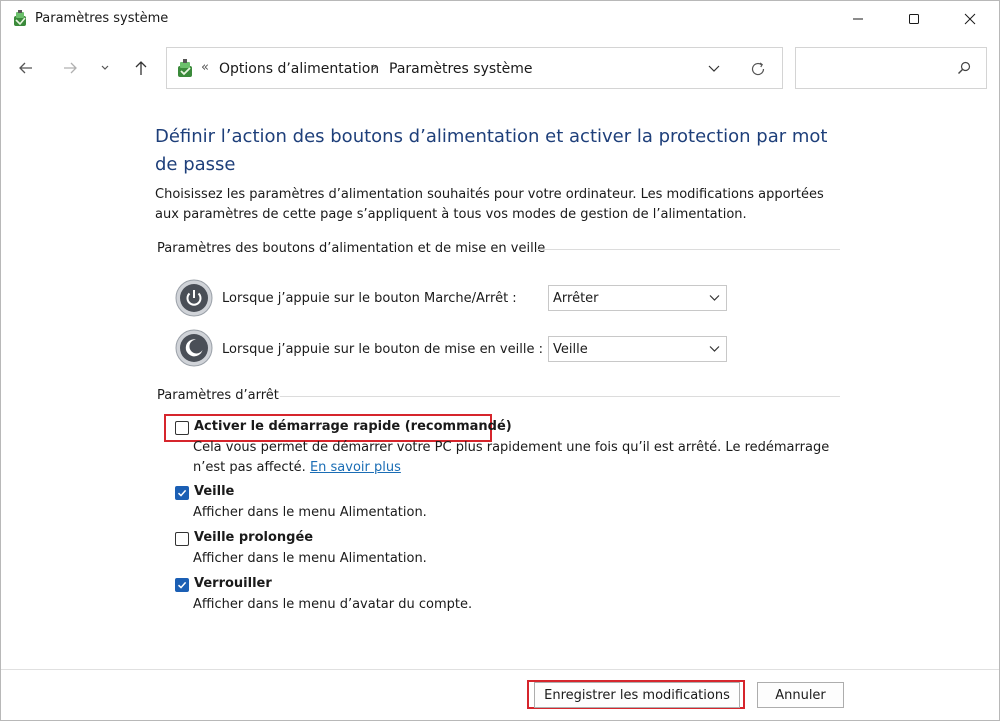  Describe the element at coordinates (185, 69) in the screenshot. I see `power-options-icon` at that location.